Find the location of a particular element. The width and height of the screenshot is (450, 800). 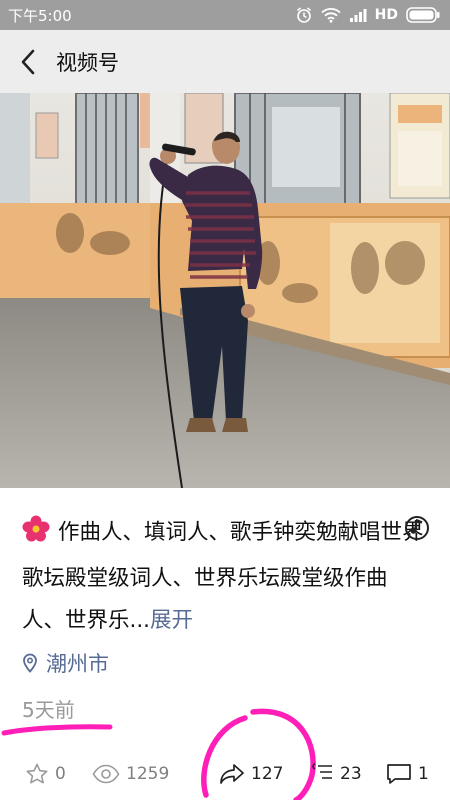

status-time: 下午5:00 is located at coordinates (40, 15).